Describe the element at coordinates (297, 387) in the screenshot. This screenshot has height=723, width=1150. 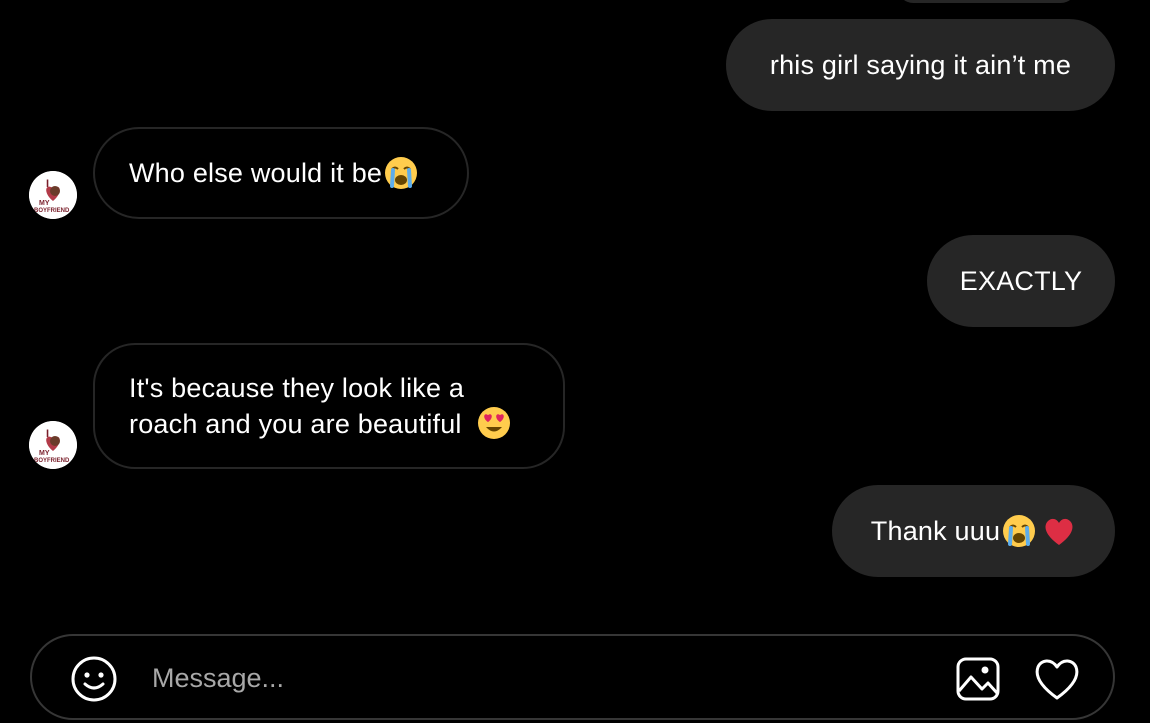
I see `message-line: It's because they look like a` at that location.